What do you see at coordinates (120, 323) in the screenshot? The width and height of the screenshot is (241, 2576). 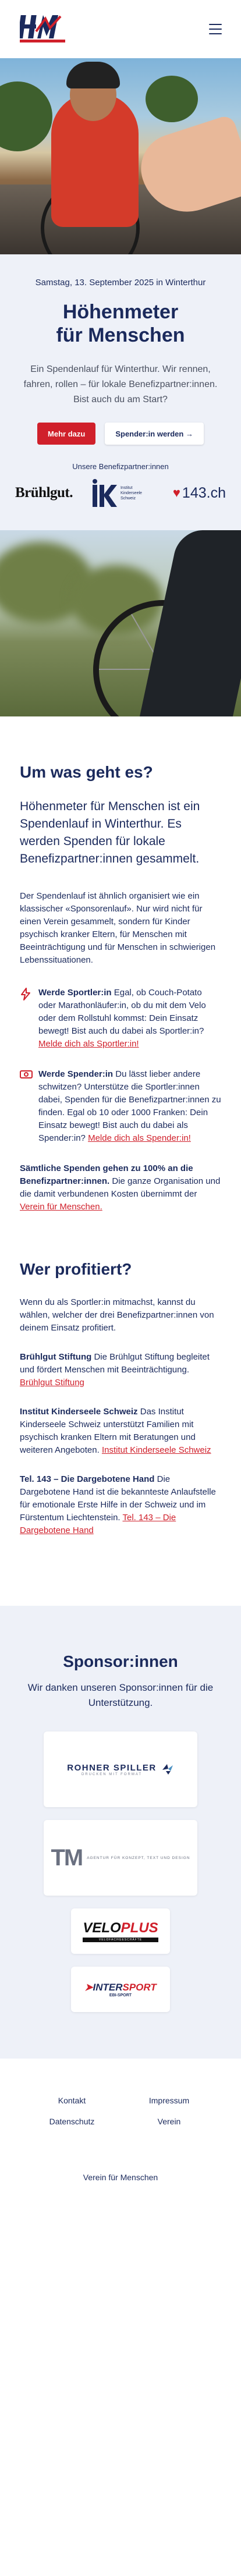 I see `page-title: Höhenmeter für Menschen` at bounding box center [120, 323].